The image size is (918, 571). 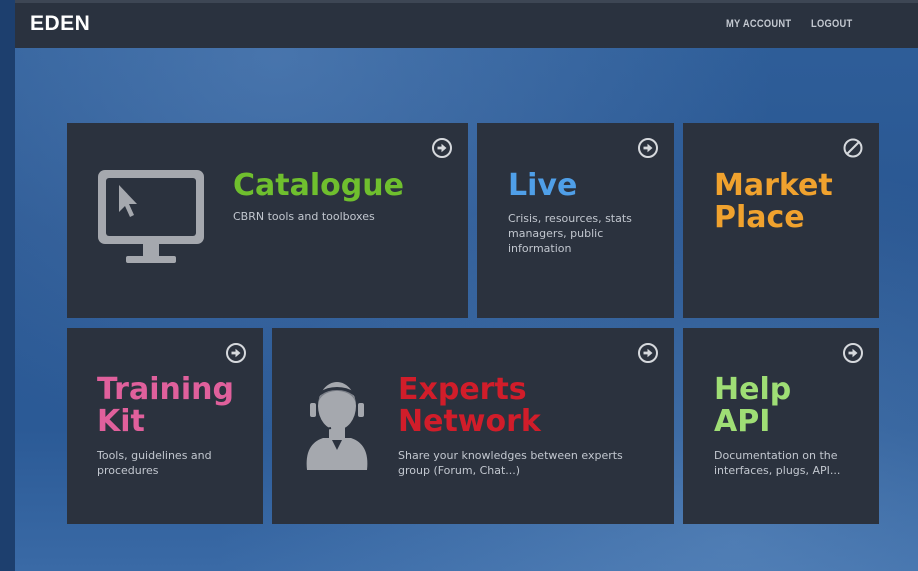 What do you see at coordinates (540, 248) in the screenshot?
I see `description-line: information` at bounding box center [540, 248].